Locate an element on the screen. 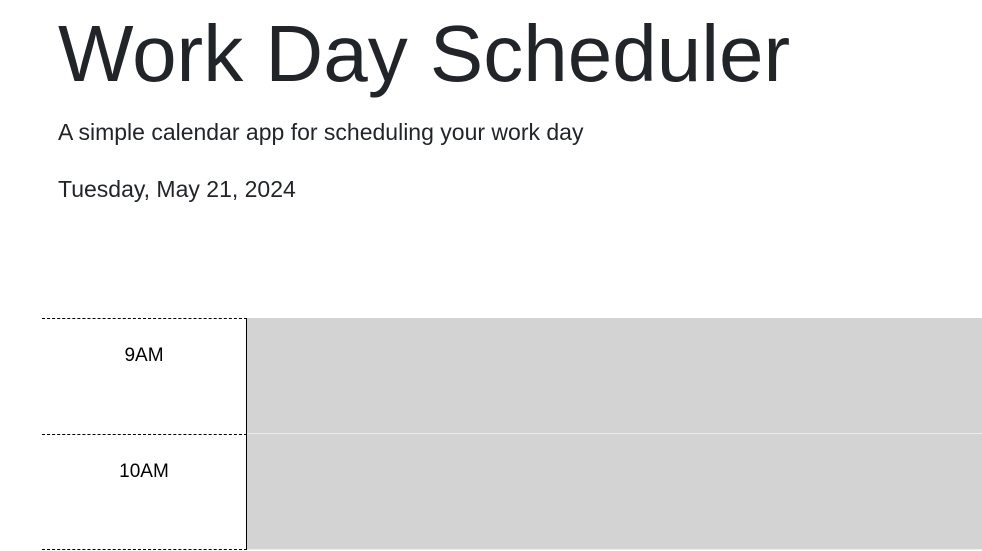 The image size is (982, 551). page-title: Work Day Scheduler is located at coordinates (424, 53).